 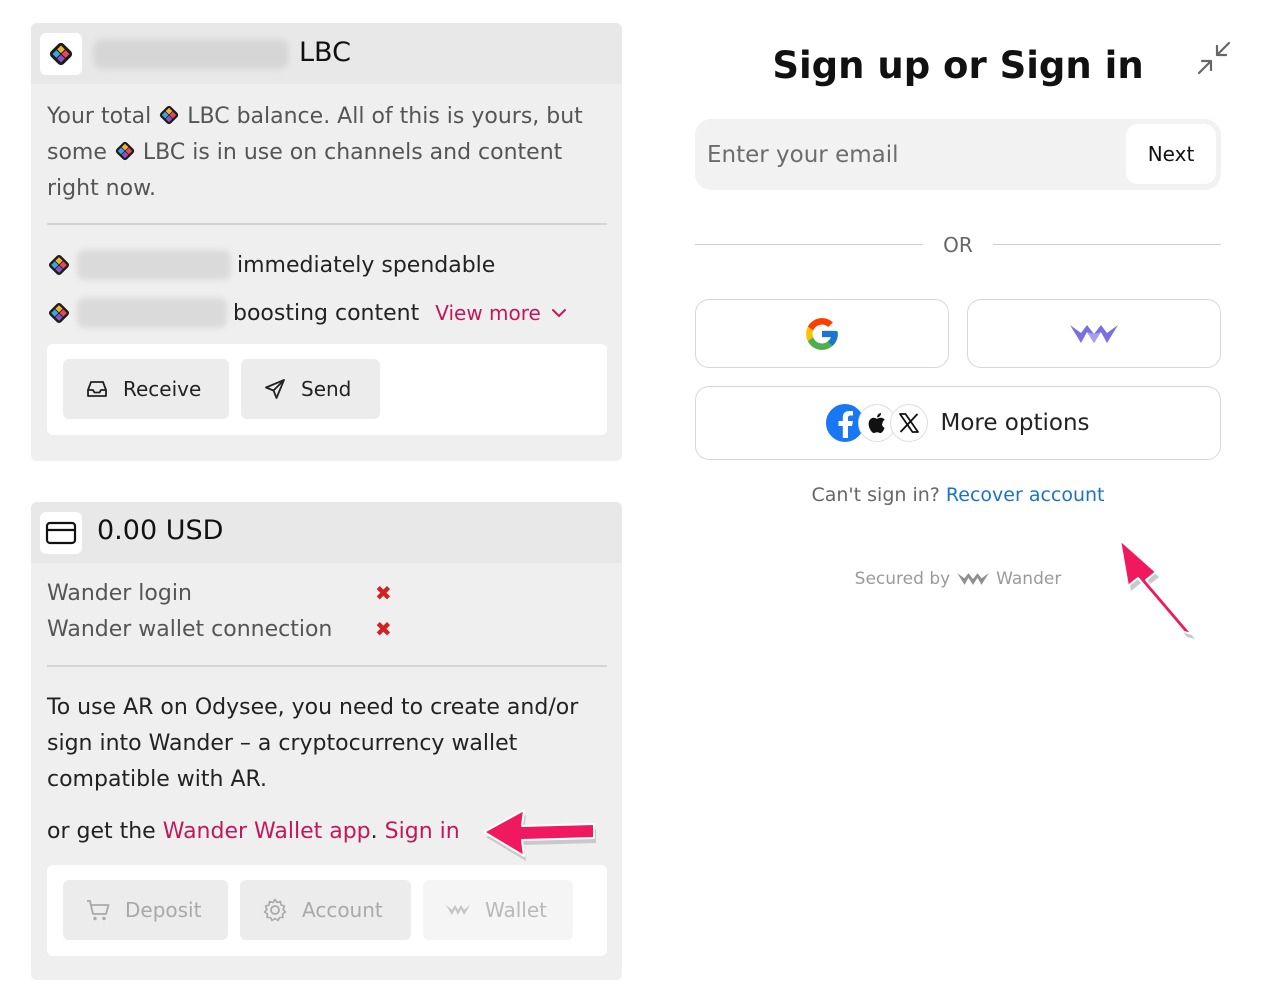 I want to click on gear-icon, so click(x=275, y=910).